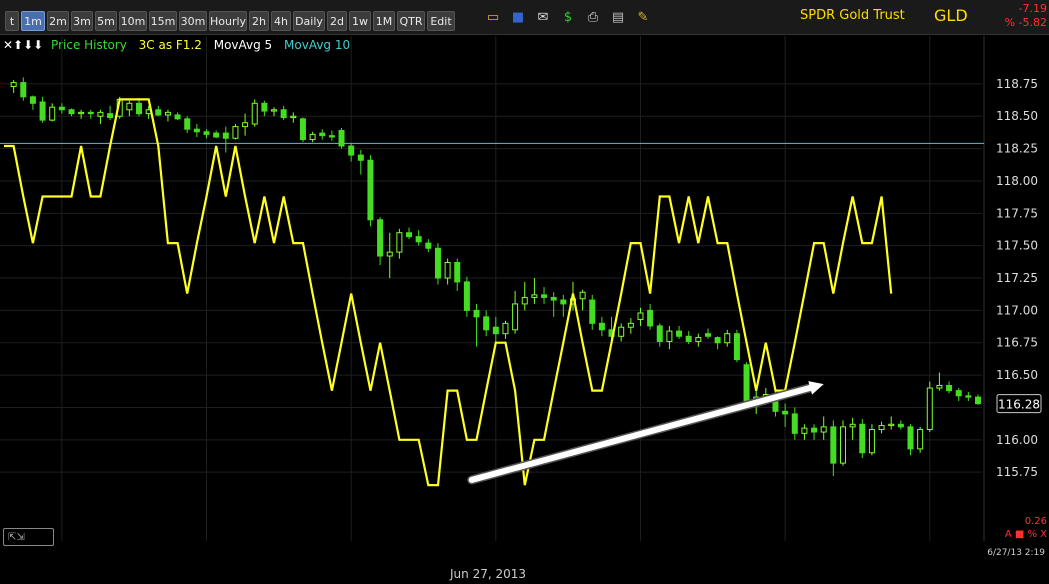 This screenshot has width=1049, height=584. I want to click on timeframe-15m-button: 15m, so click(163, 21).